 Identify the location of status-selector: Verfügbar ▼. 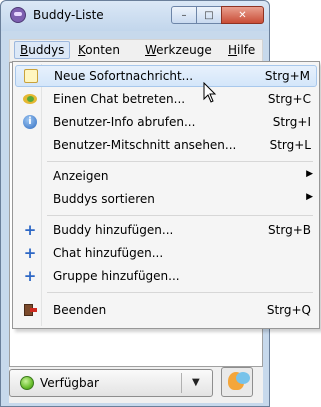
(111, 383).